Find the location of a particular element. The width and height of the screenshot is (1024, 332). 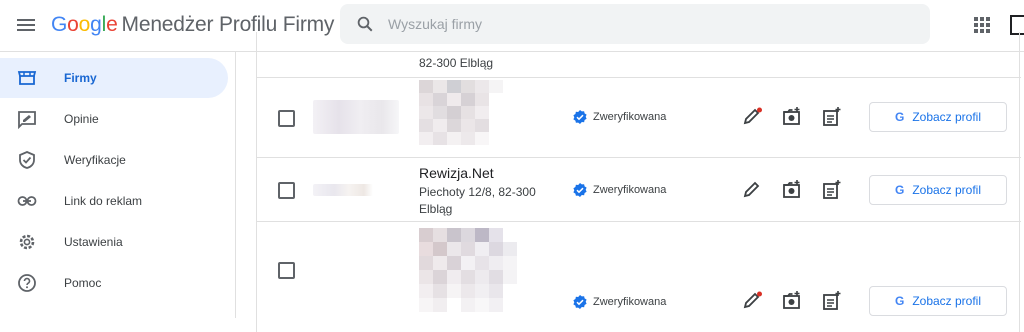

sidebar-item-weryfikacje: Weryfikacje is located at coordinates (114, 160).